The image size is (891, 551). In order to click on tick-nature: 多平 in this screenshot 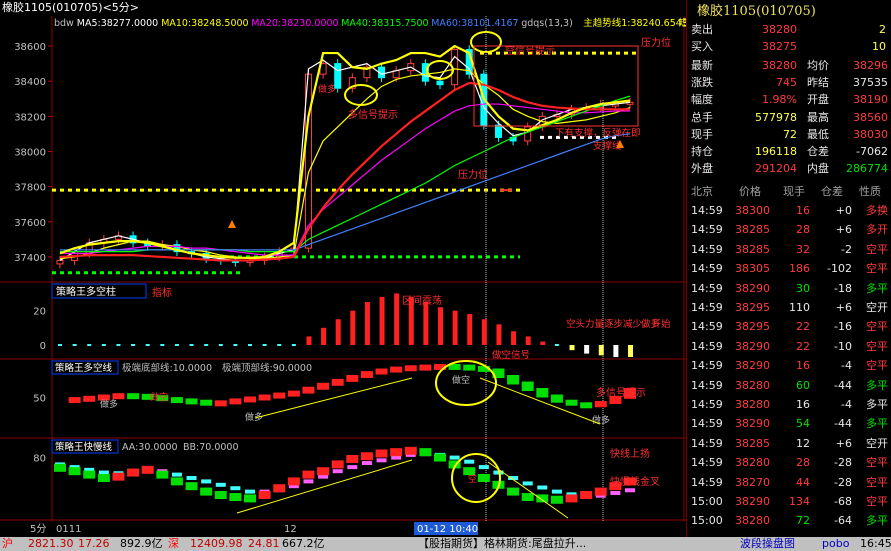, I will do `click(877, 288)`.